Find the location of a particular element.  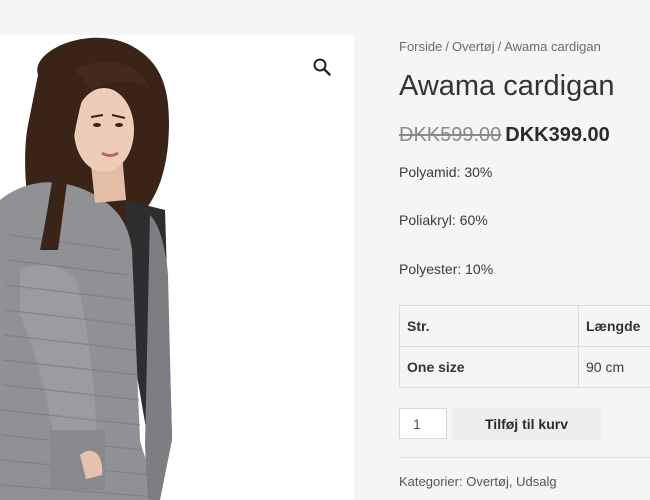

category-link: Overtøj is located at coordinates (487, 481).